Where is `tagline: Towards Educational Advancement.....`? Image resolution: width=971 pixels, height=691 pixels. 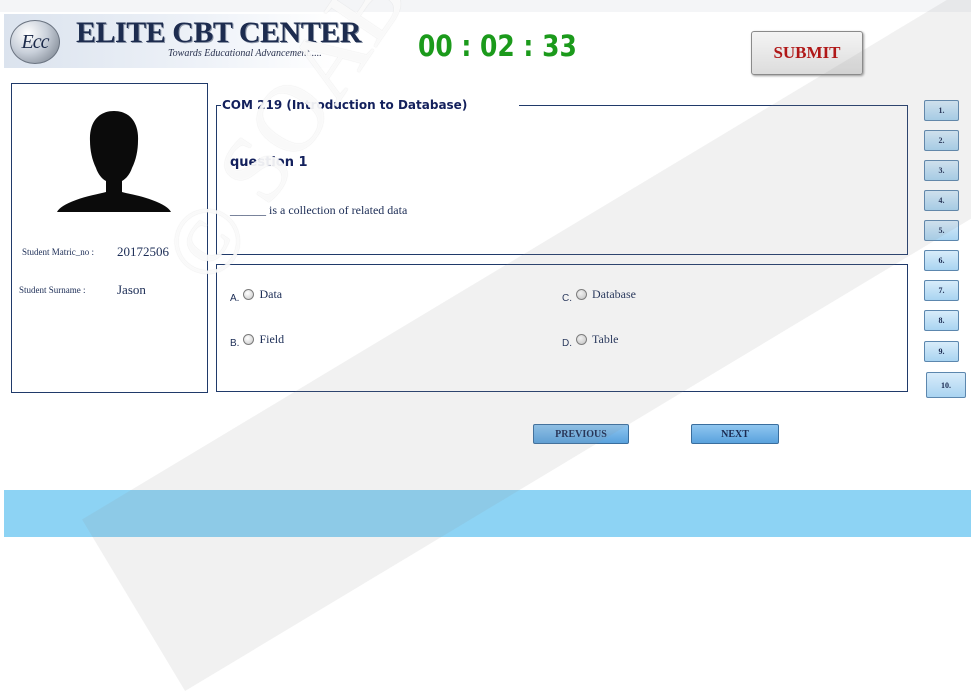 tagline: Towards Educational Advancement..... is located at coordinates (245, 53).